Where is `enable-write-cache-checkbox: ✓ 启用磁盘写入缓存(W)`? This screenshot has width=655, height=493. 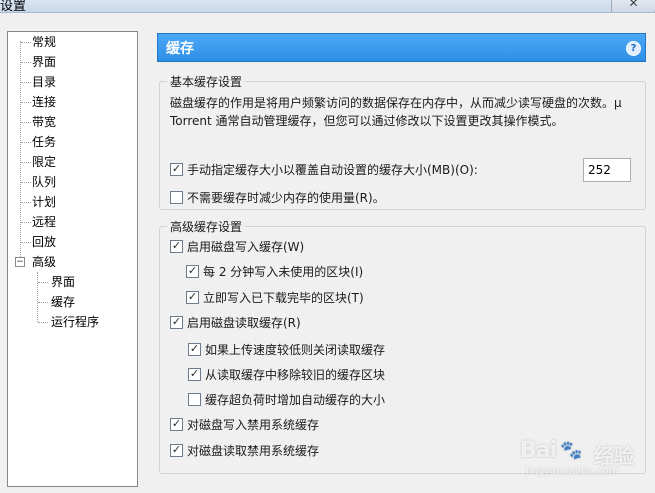
enable-write-cache-checkbox: ✓ 启用磁盘写入缓存(W) is located at coordinates (237, 247).